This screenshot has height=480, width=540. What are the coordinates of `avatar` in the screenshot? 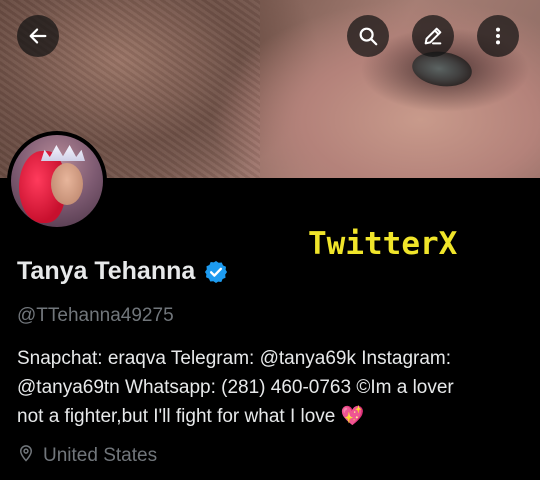 It's located at (57, 181).